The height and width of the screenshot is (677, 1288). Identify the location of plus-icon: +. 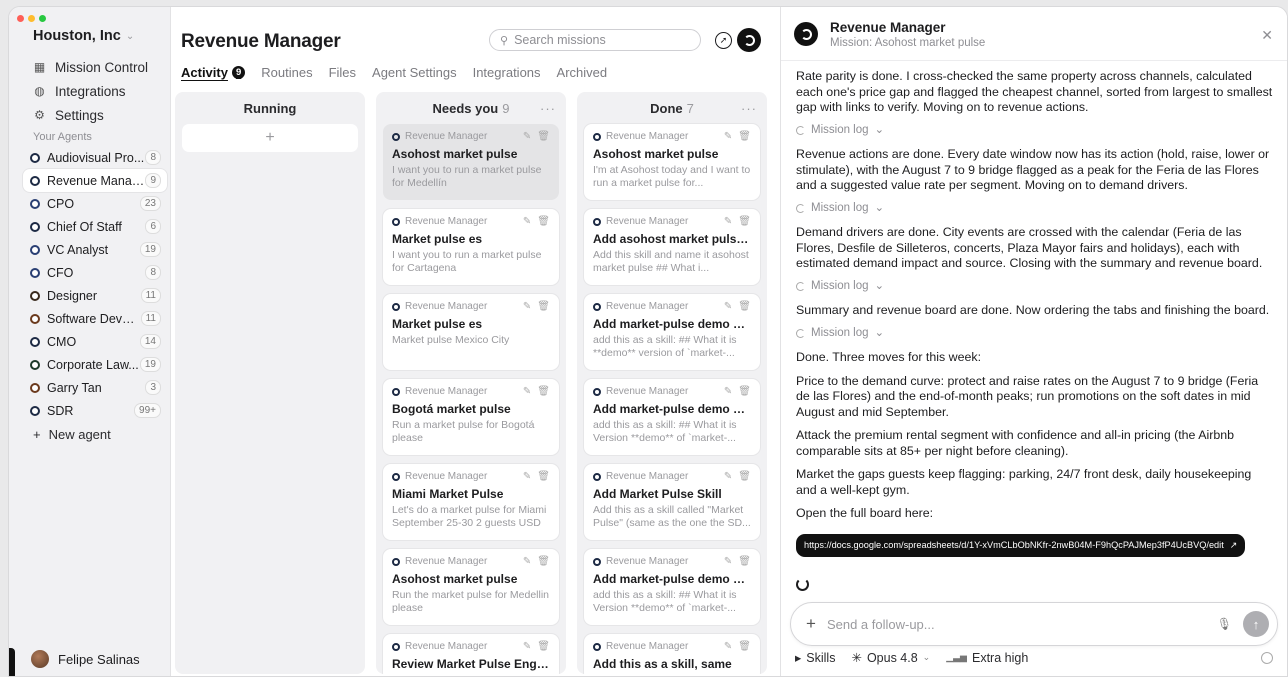
(811, 624).